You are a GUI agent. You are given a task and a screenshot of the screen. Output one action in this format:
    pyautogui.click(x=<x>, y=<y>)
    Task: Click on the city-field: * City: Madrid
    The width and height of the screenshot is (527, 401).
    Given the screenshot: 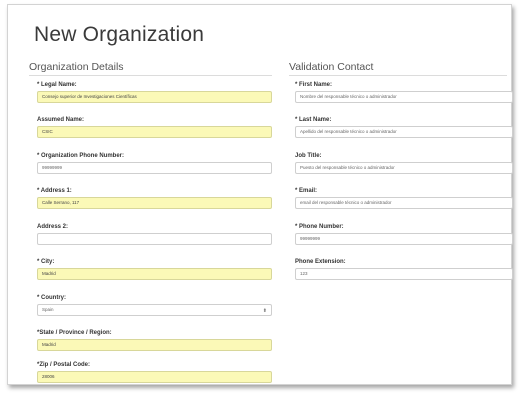 What is the action you would take?
    pyautogui.click(x=154, y=269)
    